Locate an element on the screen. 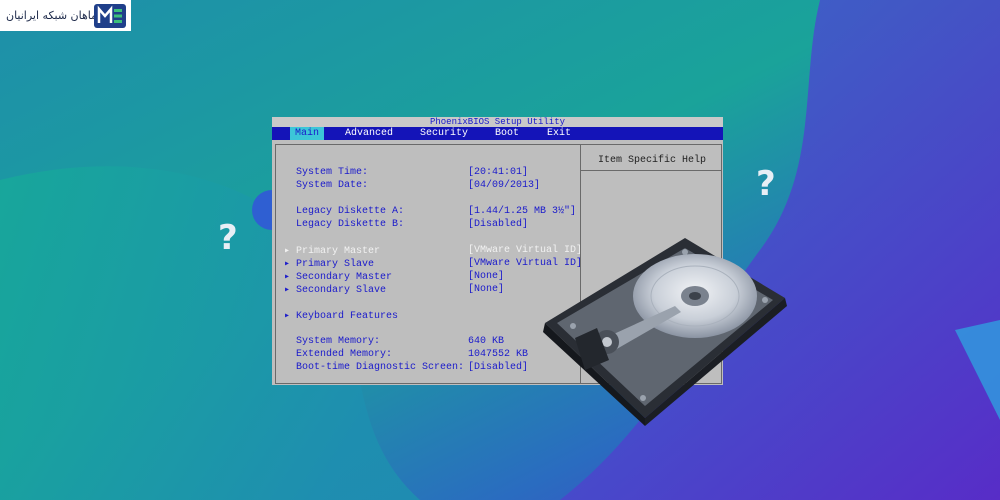 The width and height of the screenshot is (1000, 500). diskette-a-label: Legacy Diskette A: is located at coordinates (350, 211).